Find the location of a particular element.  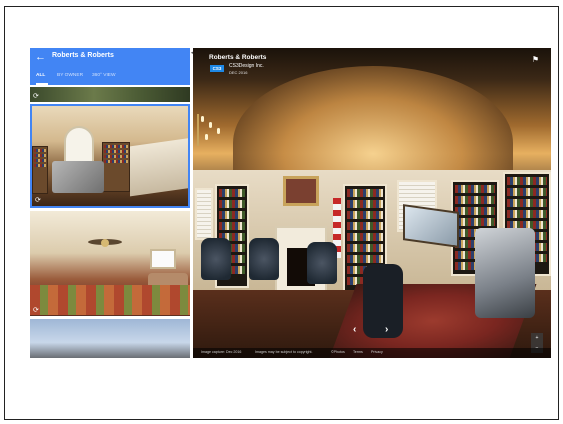

photo-thumbnail is located at coordinates (110, 338).